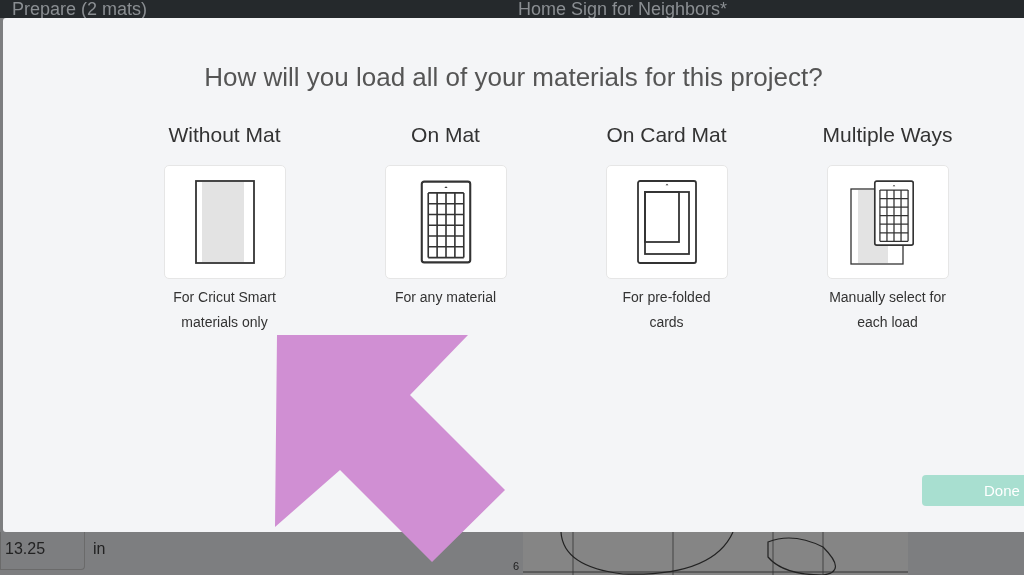 This screenshot has height=575, width=1024. Describe the element at coordinates (445, 297) in the screenshot. I see `option-description: For any material` at that location.